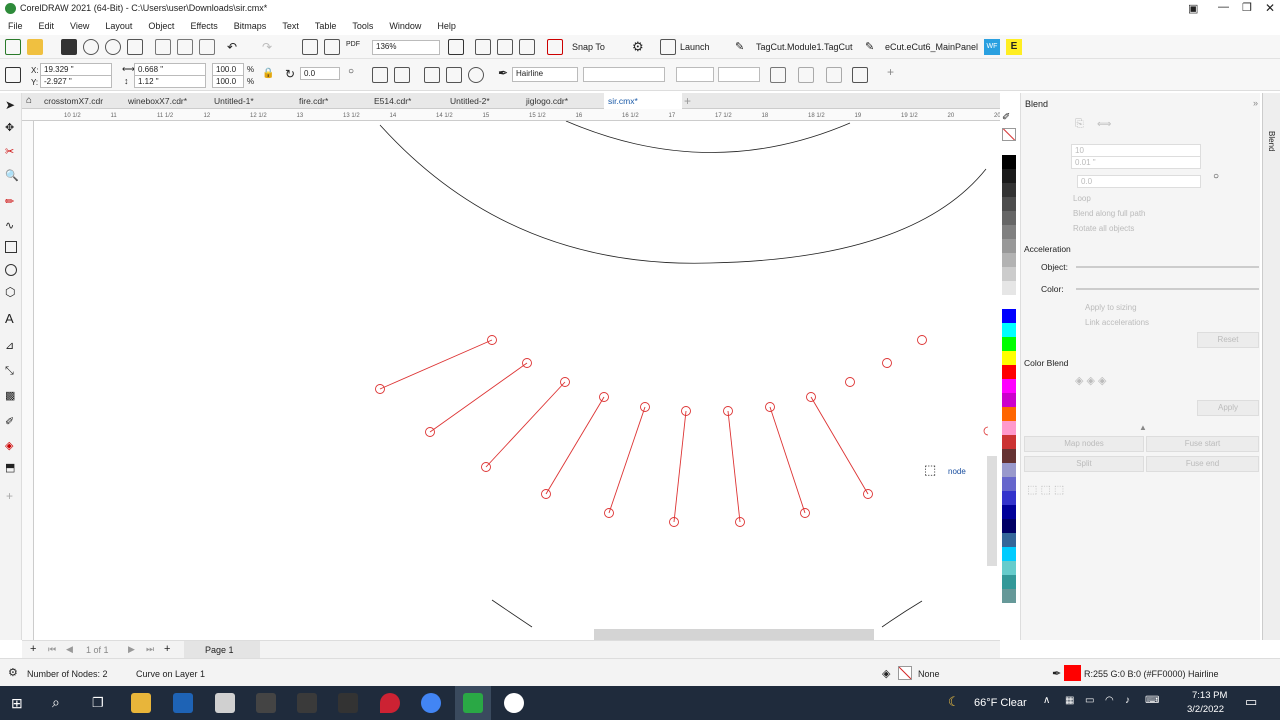 The image size is (1280, 720). What do you see at coordinates (1209, 695) in the screenshot?
I see `clock-time: 7:13 PM` at bounding box center [1209, 695].